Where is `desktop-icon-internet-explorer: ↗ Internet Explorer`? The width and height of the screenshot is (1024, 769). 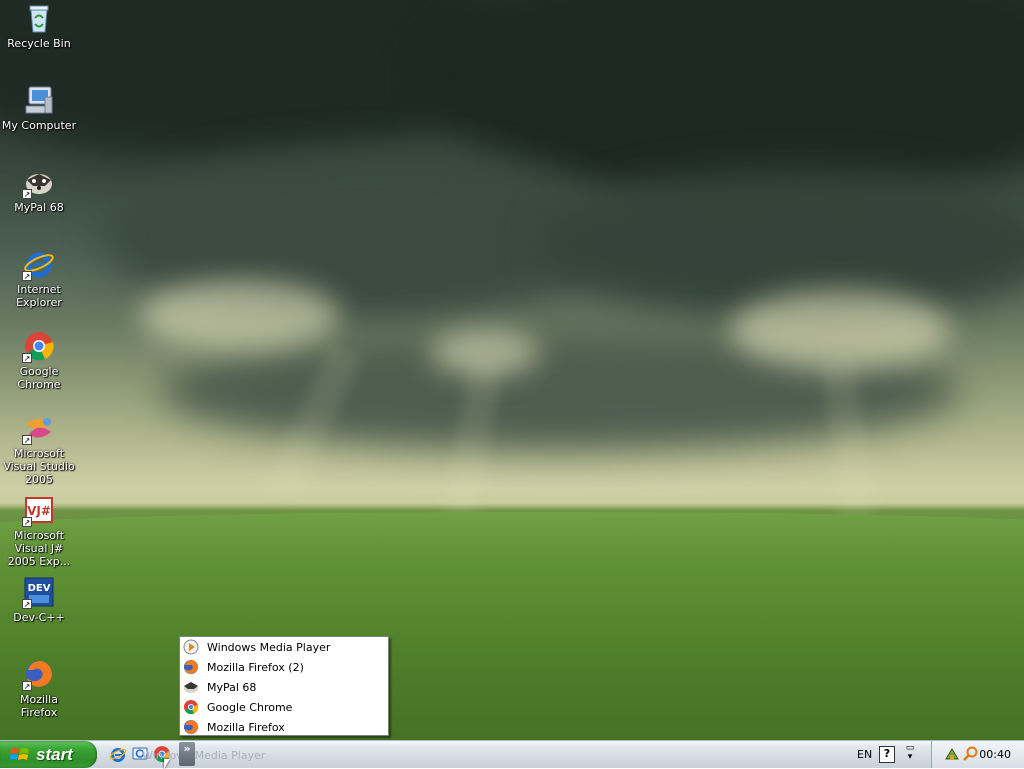 desktop-icon-internet-explorer: ↗ Internet Explorer is located at coordinates (39, 278).